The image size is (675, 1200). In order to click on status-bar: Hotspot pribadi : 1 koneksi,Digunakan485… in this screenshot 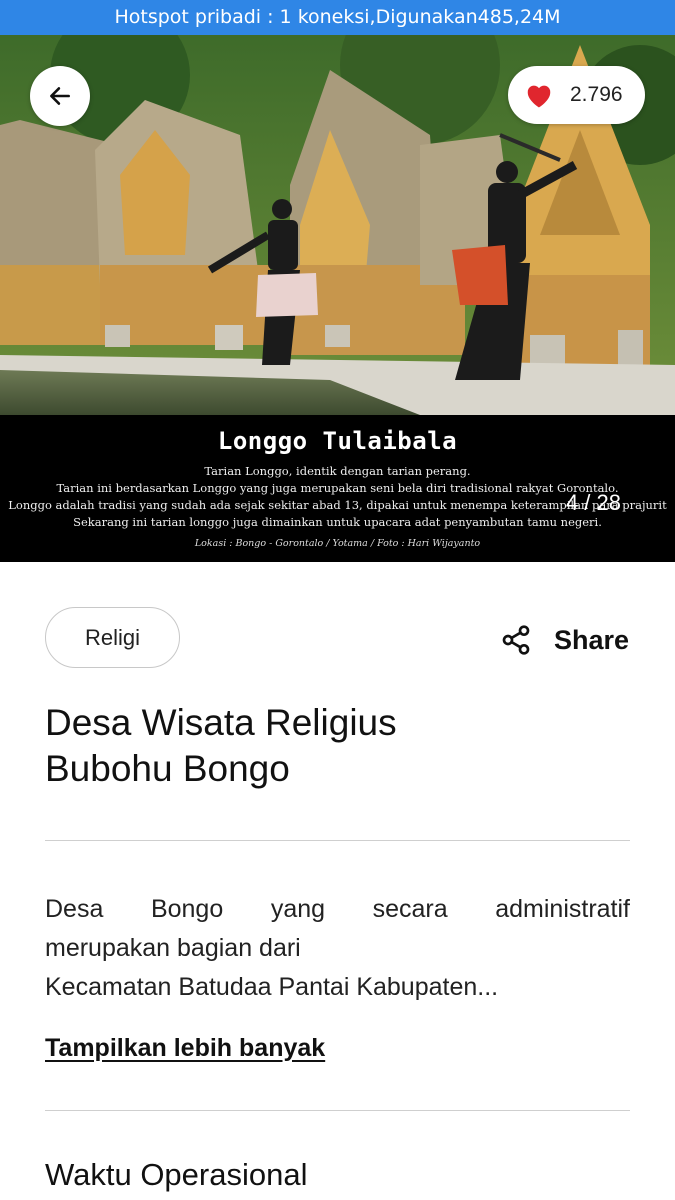, I will do `click(337, 17)`.